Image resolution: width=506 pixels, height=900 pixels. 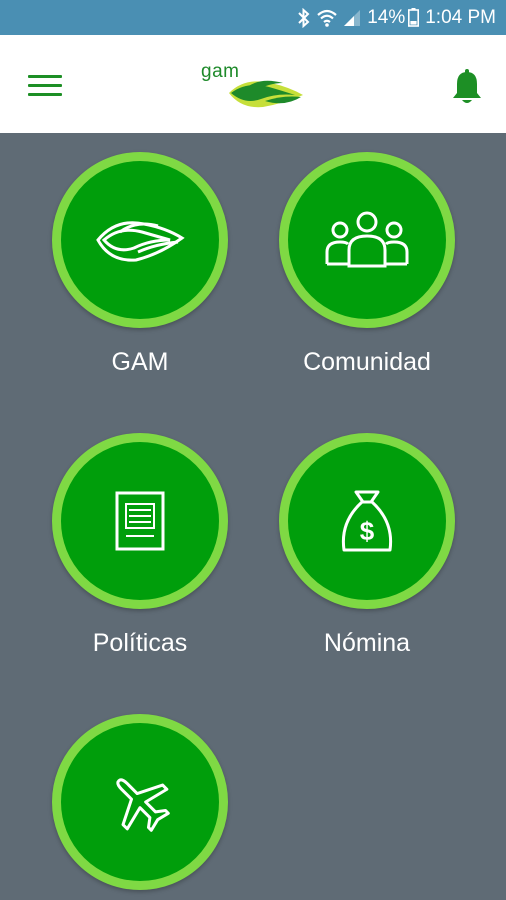 I want to click on battery-percent: 14%, so click(x=386, y=17).